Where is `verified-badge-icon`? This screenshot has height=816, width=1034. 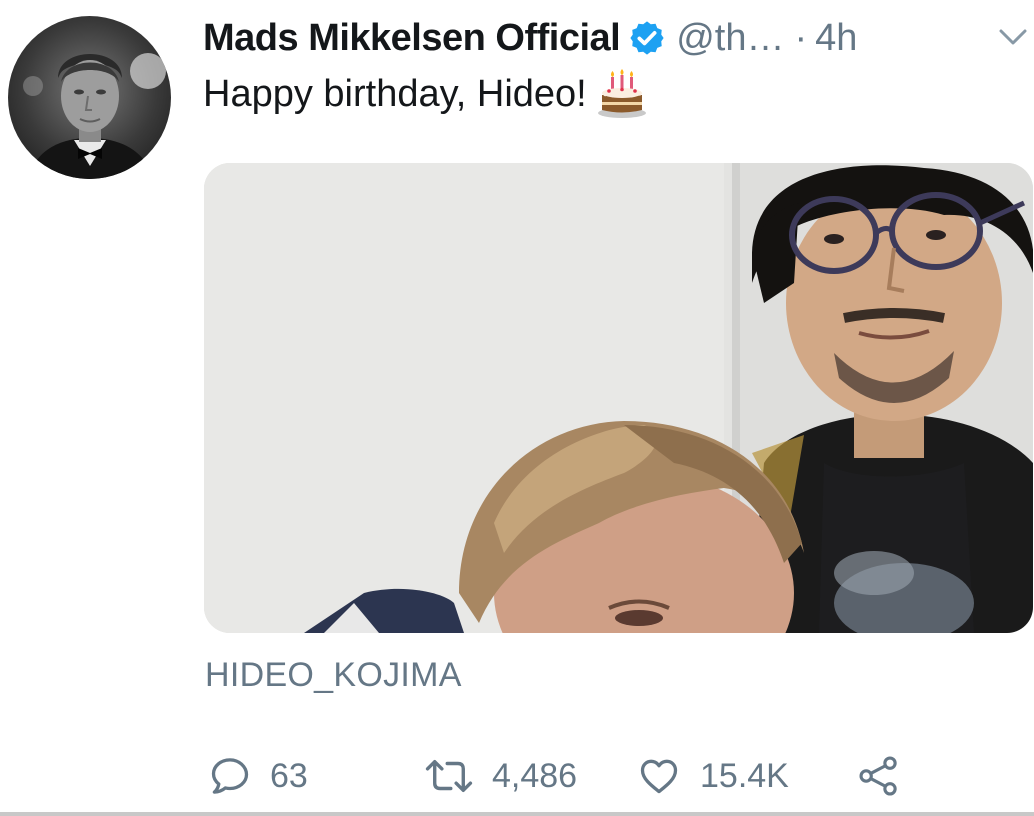 verified-badge-icon is located at coordinates (647, 38).